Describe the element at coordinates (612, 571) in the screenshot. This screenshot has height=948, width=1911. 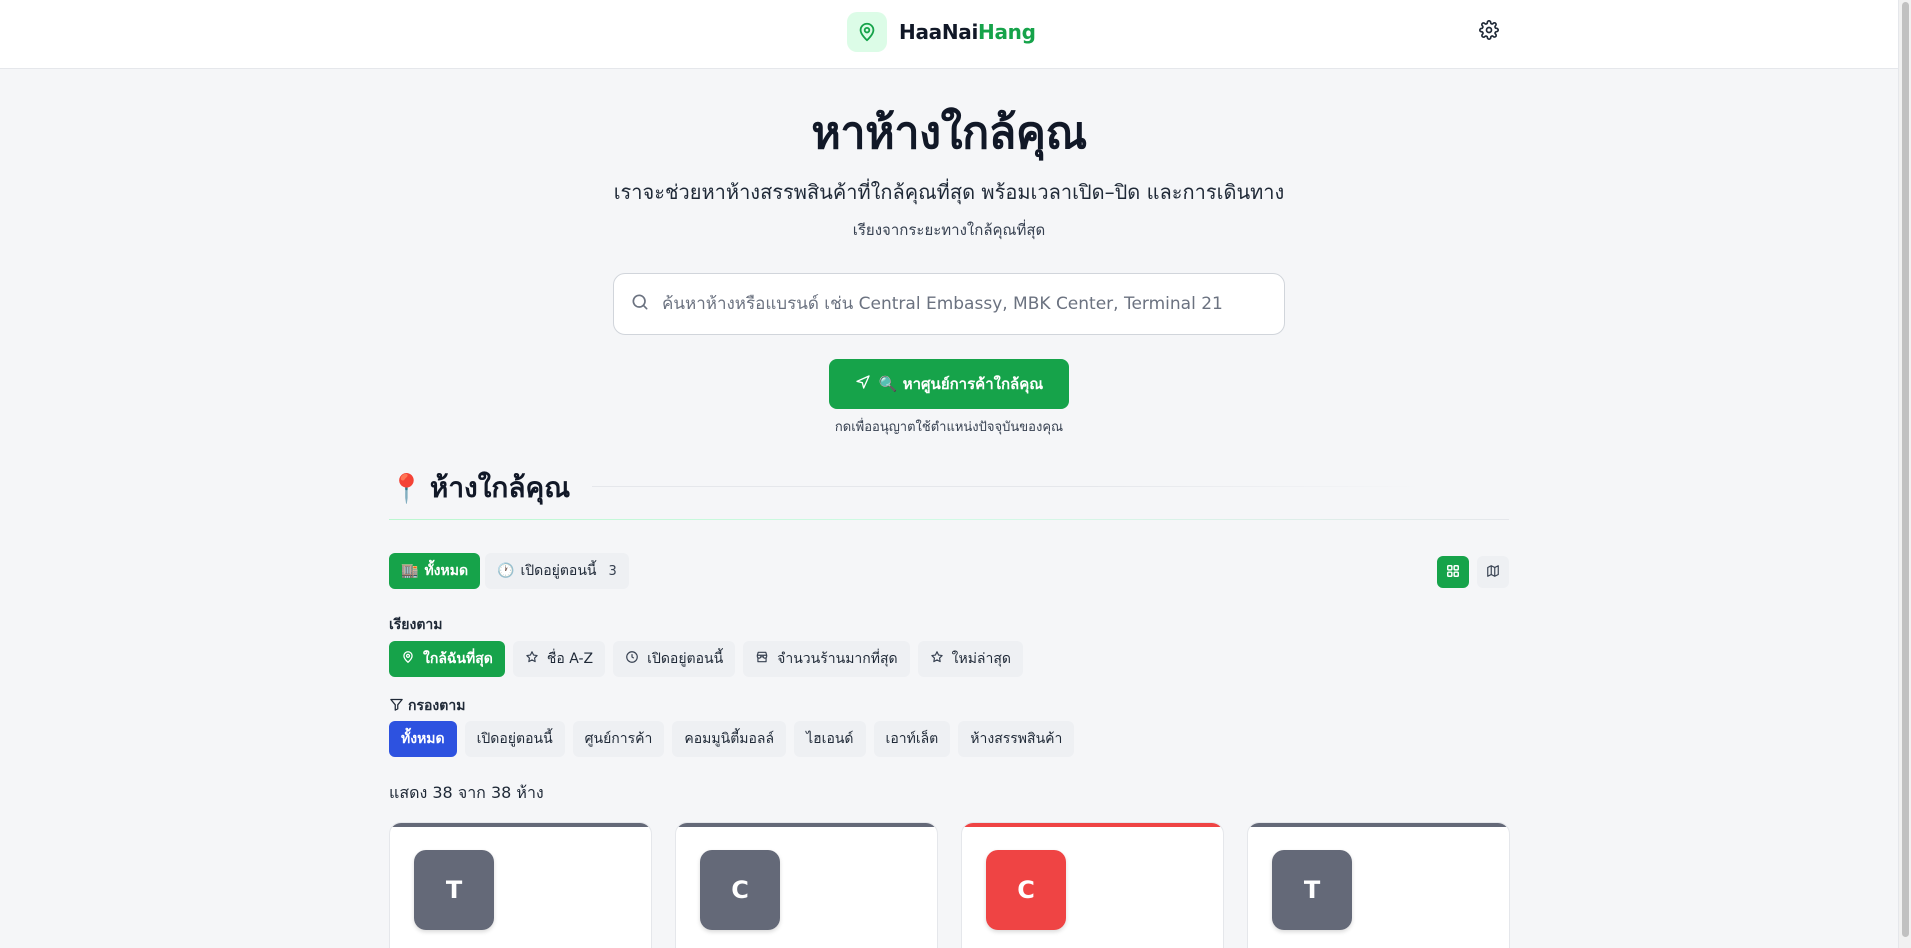
I see `tab-open-count: 3` at that location.